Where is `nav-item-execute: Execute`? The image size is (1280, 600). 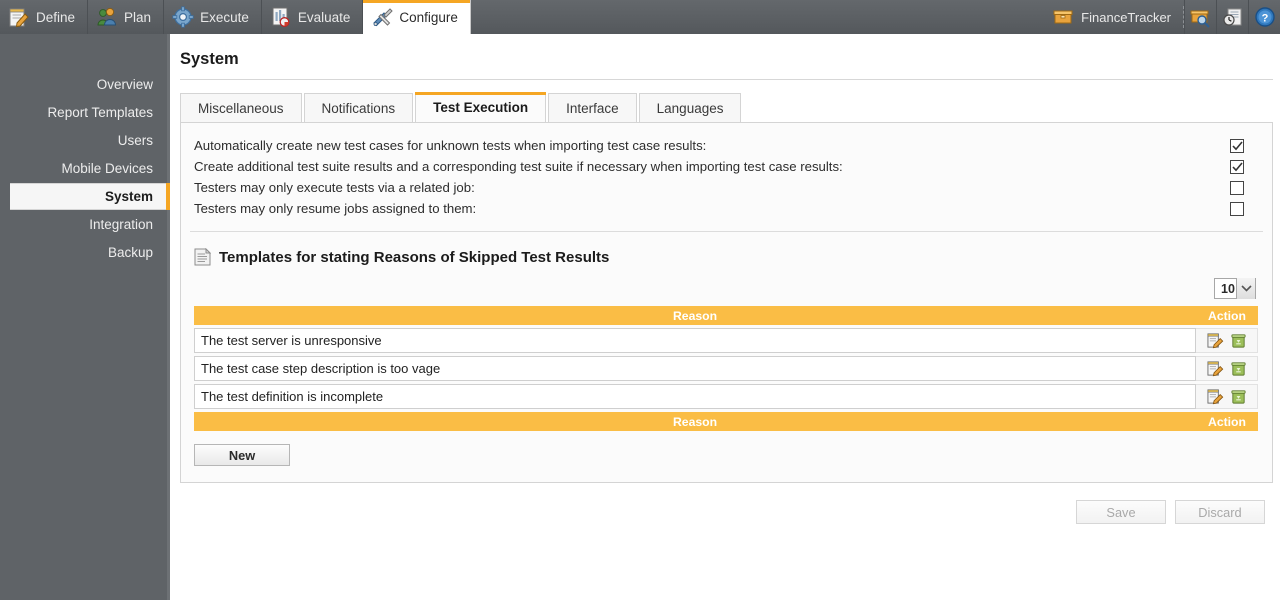
nav-item-execute: Execute is located at coordinates (213, 17).